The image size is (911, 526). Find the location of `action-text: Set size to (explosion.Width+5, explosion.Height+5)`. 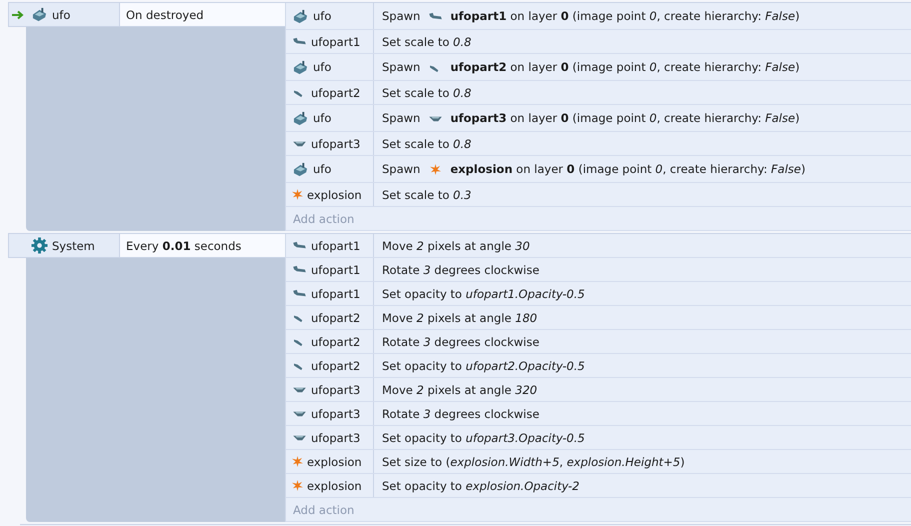

action-text: Set size to (explosion.Width+5, explosion.Height+5) is located at coordinates (533, 461).